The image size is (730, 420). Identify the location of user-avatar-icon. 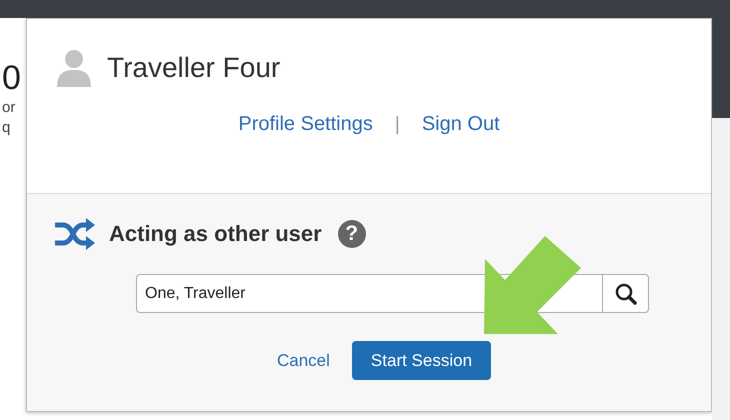
(74, 68).